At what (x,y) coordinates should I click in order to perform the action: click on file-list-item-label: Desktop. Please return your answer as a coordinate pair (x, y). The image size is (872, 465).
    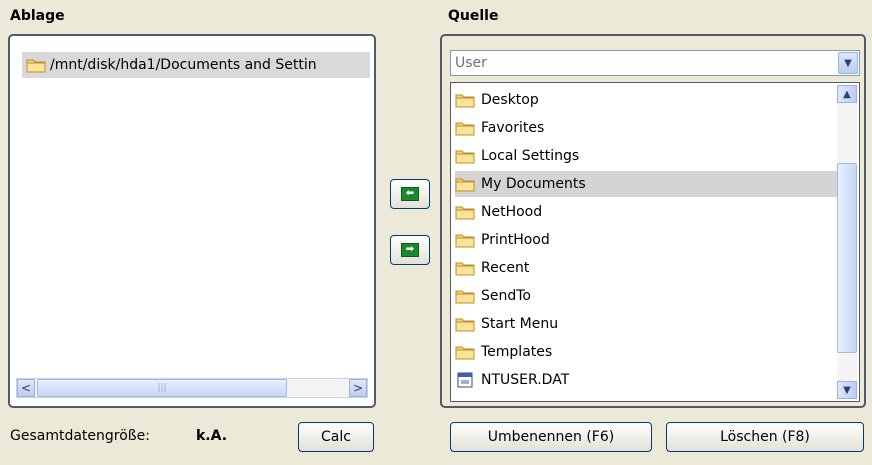
    Looking at the image, I should click on (510, 100).